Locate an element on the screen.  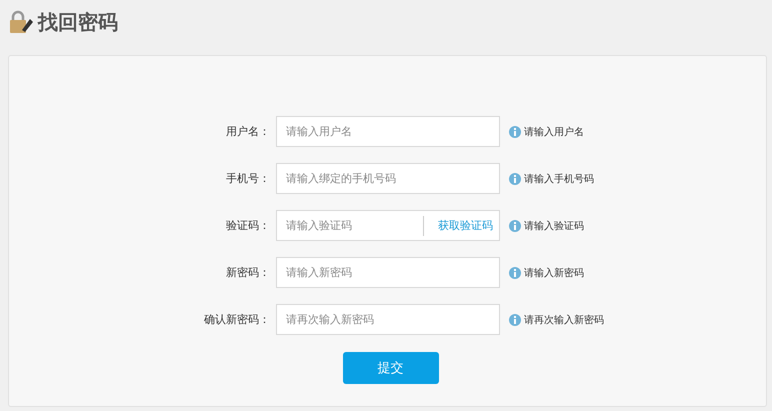
code-input: 请输入验证码 is located at coordinates (350, 225).